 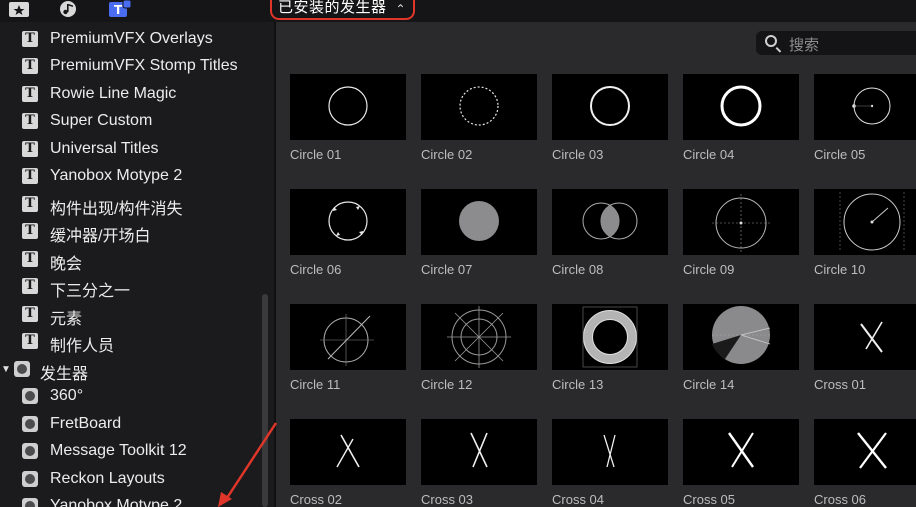 What do you see at coordinates (316, 154) in the screenshot?
I see `tile-label: Circle 01` at bounding box center [316, 154].